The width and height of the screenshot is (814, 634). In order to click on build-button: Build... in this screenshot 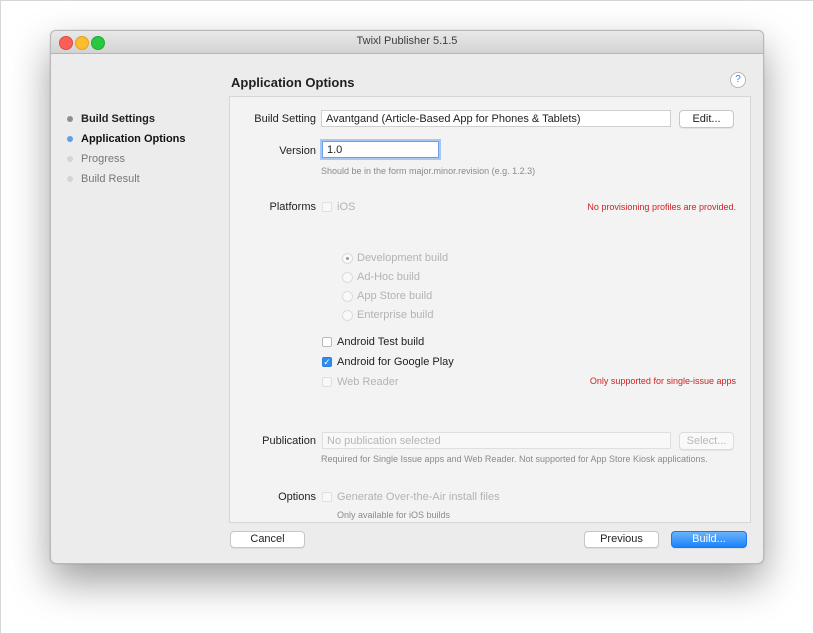, I will do `click(709, 539)`.